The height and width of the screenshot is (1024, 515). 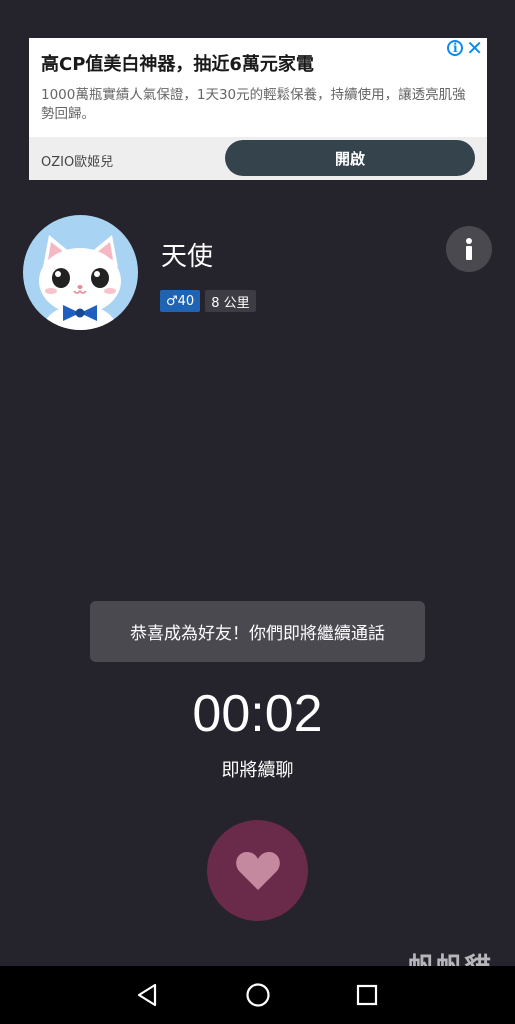 What do you see at coordinates (474, 48) in the screenshot?
I see `ad-close-icon: ✕` at bounding box center [474, 48].